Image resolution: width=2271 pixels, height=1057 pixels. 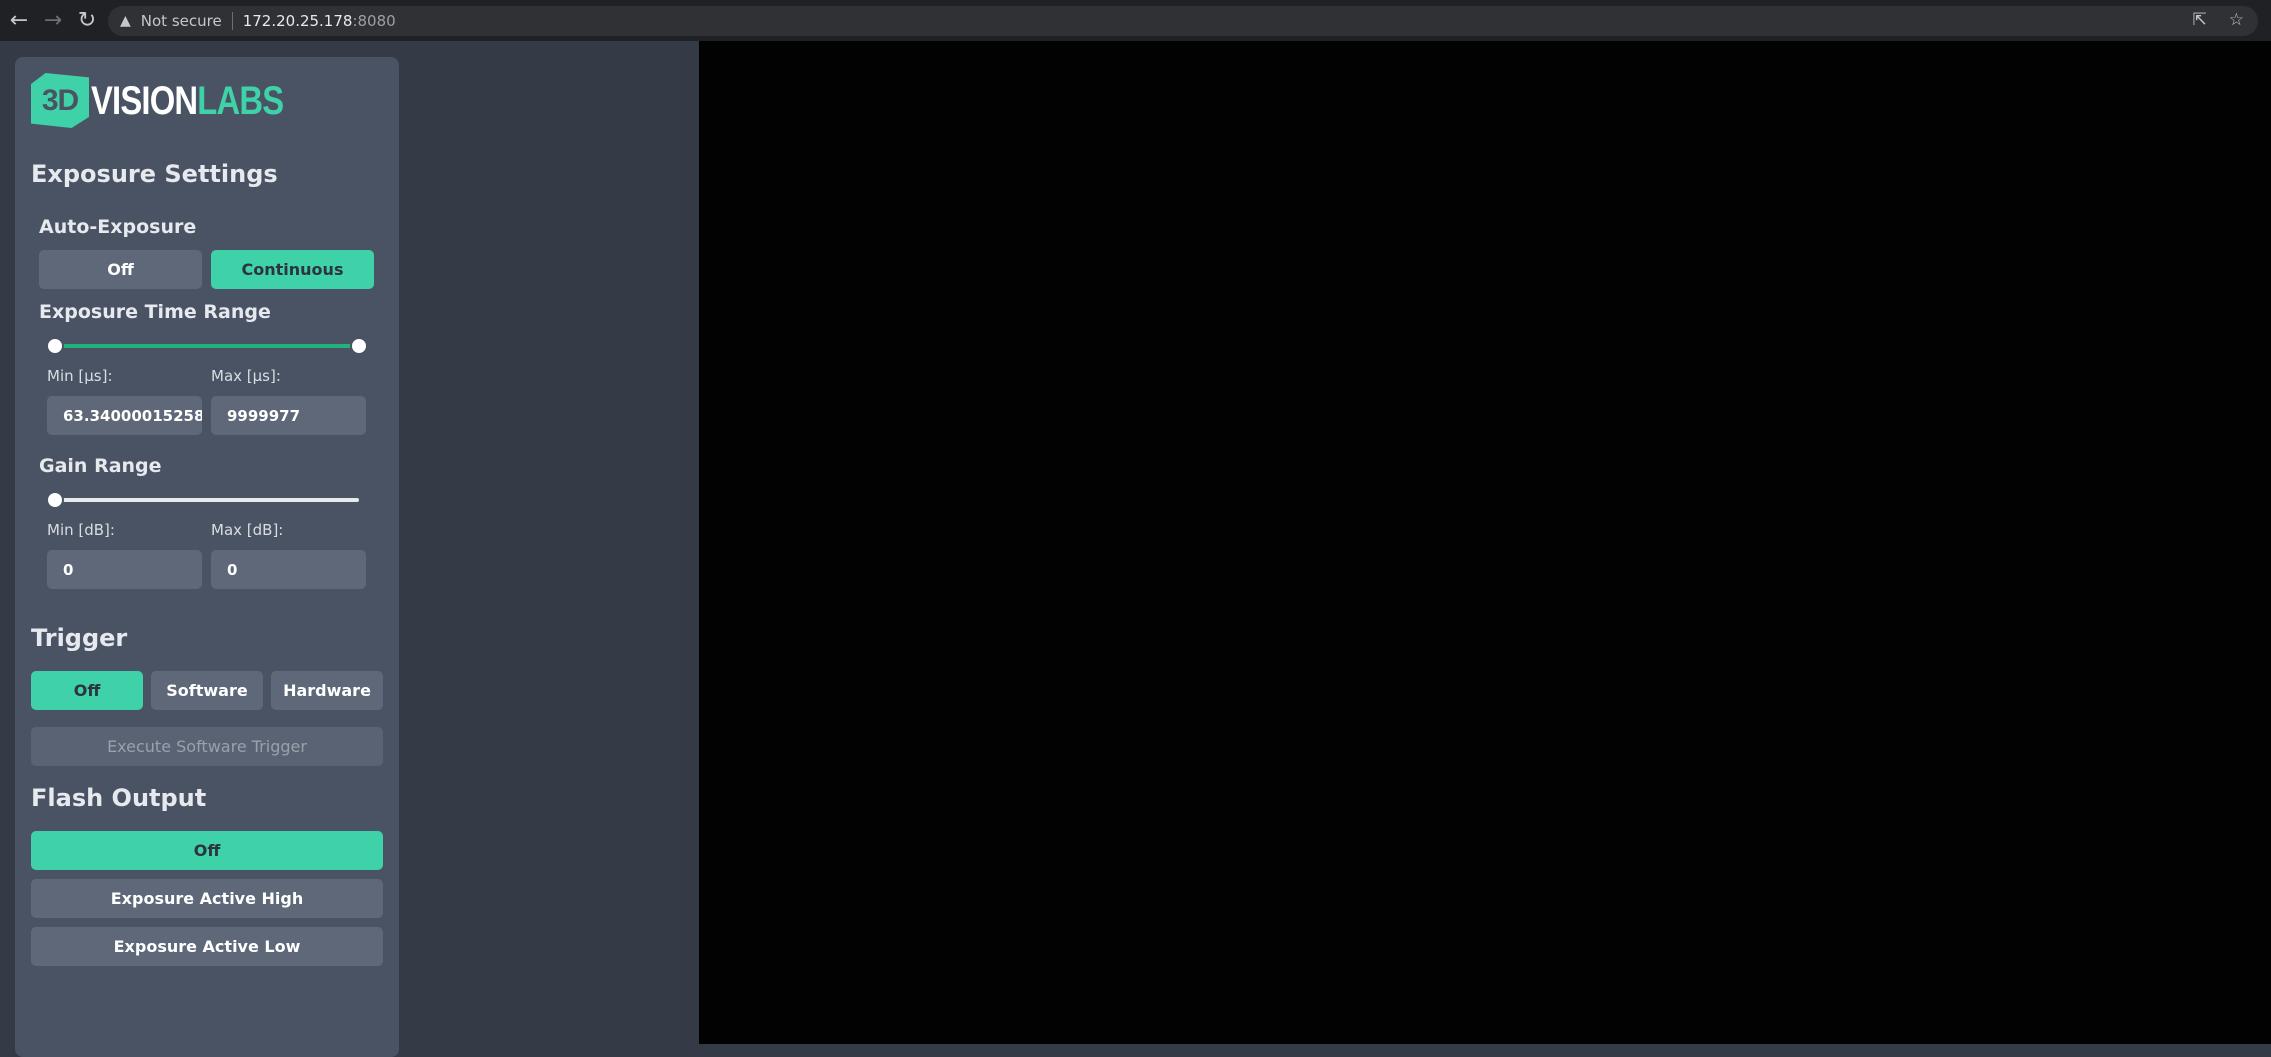 What do you see at coordinates (297, 21) in the screenshot?
I see `url-host: 172.20.25.178` at bounding box center [297, 21].